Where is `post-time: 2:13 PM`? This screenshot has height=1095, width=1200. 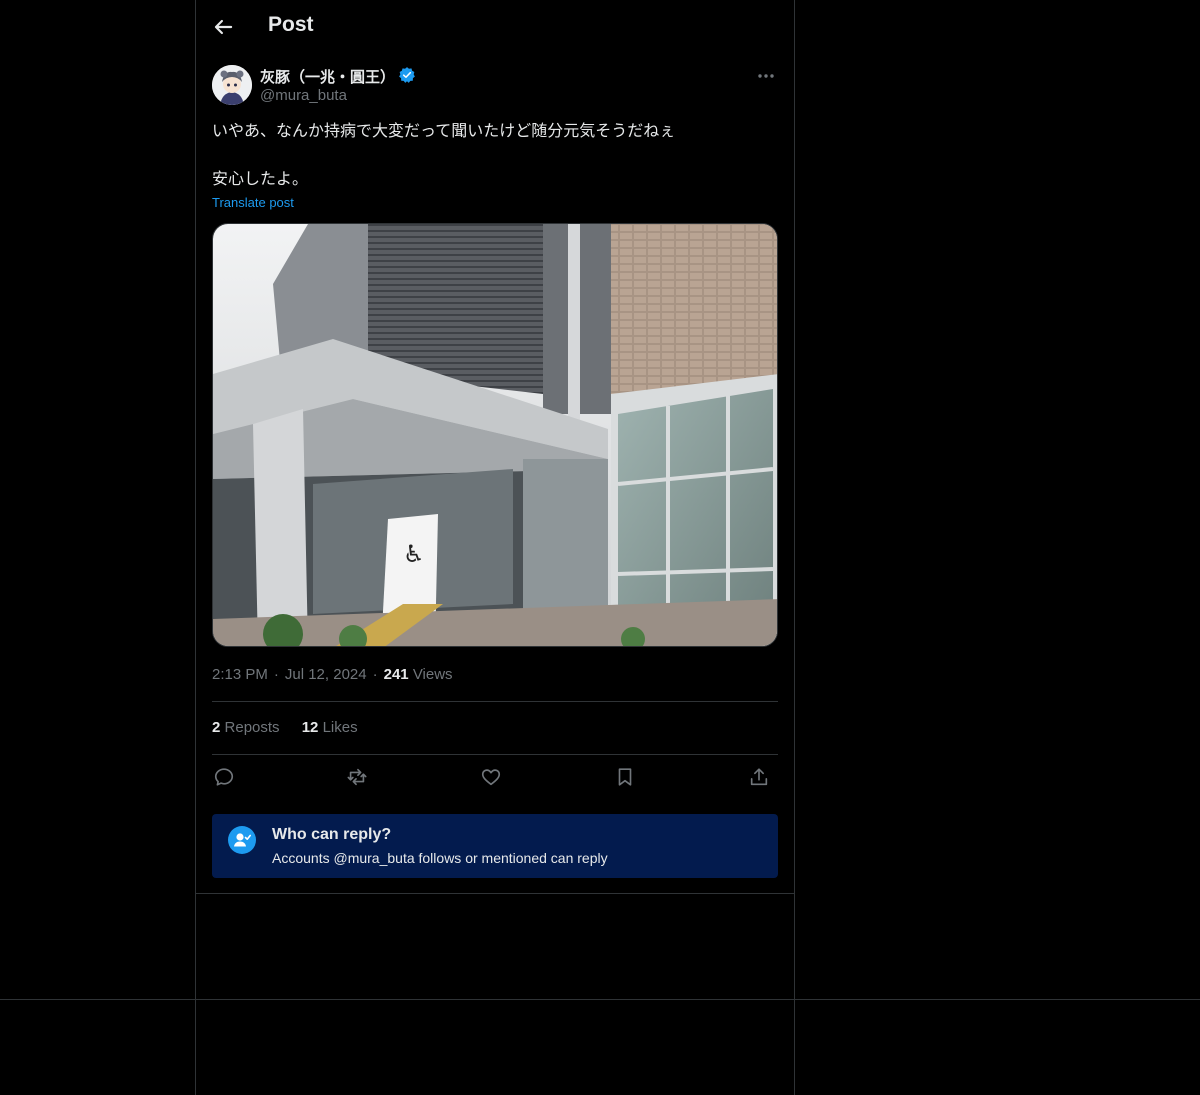
post-time: 2:13 PM is located at coordinates (240, 674).